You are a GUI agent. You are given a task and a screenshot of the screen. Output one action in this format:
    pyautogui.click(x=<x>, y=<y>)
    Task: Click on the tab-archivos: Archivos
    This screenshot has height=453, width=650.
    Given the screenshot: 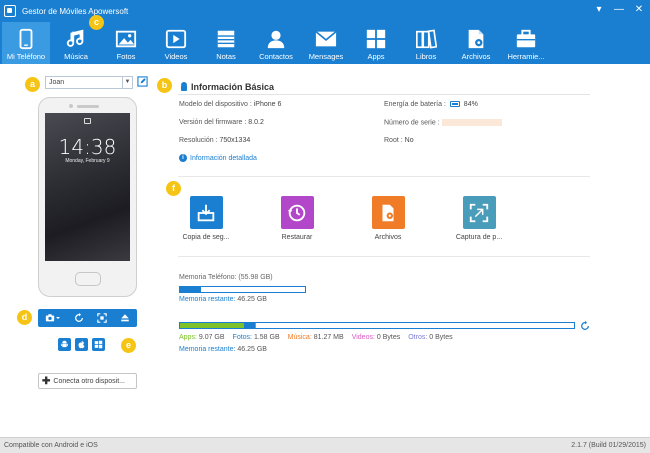 What is the action you would take?
    pyautogui.click(x=476, y=43)
    